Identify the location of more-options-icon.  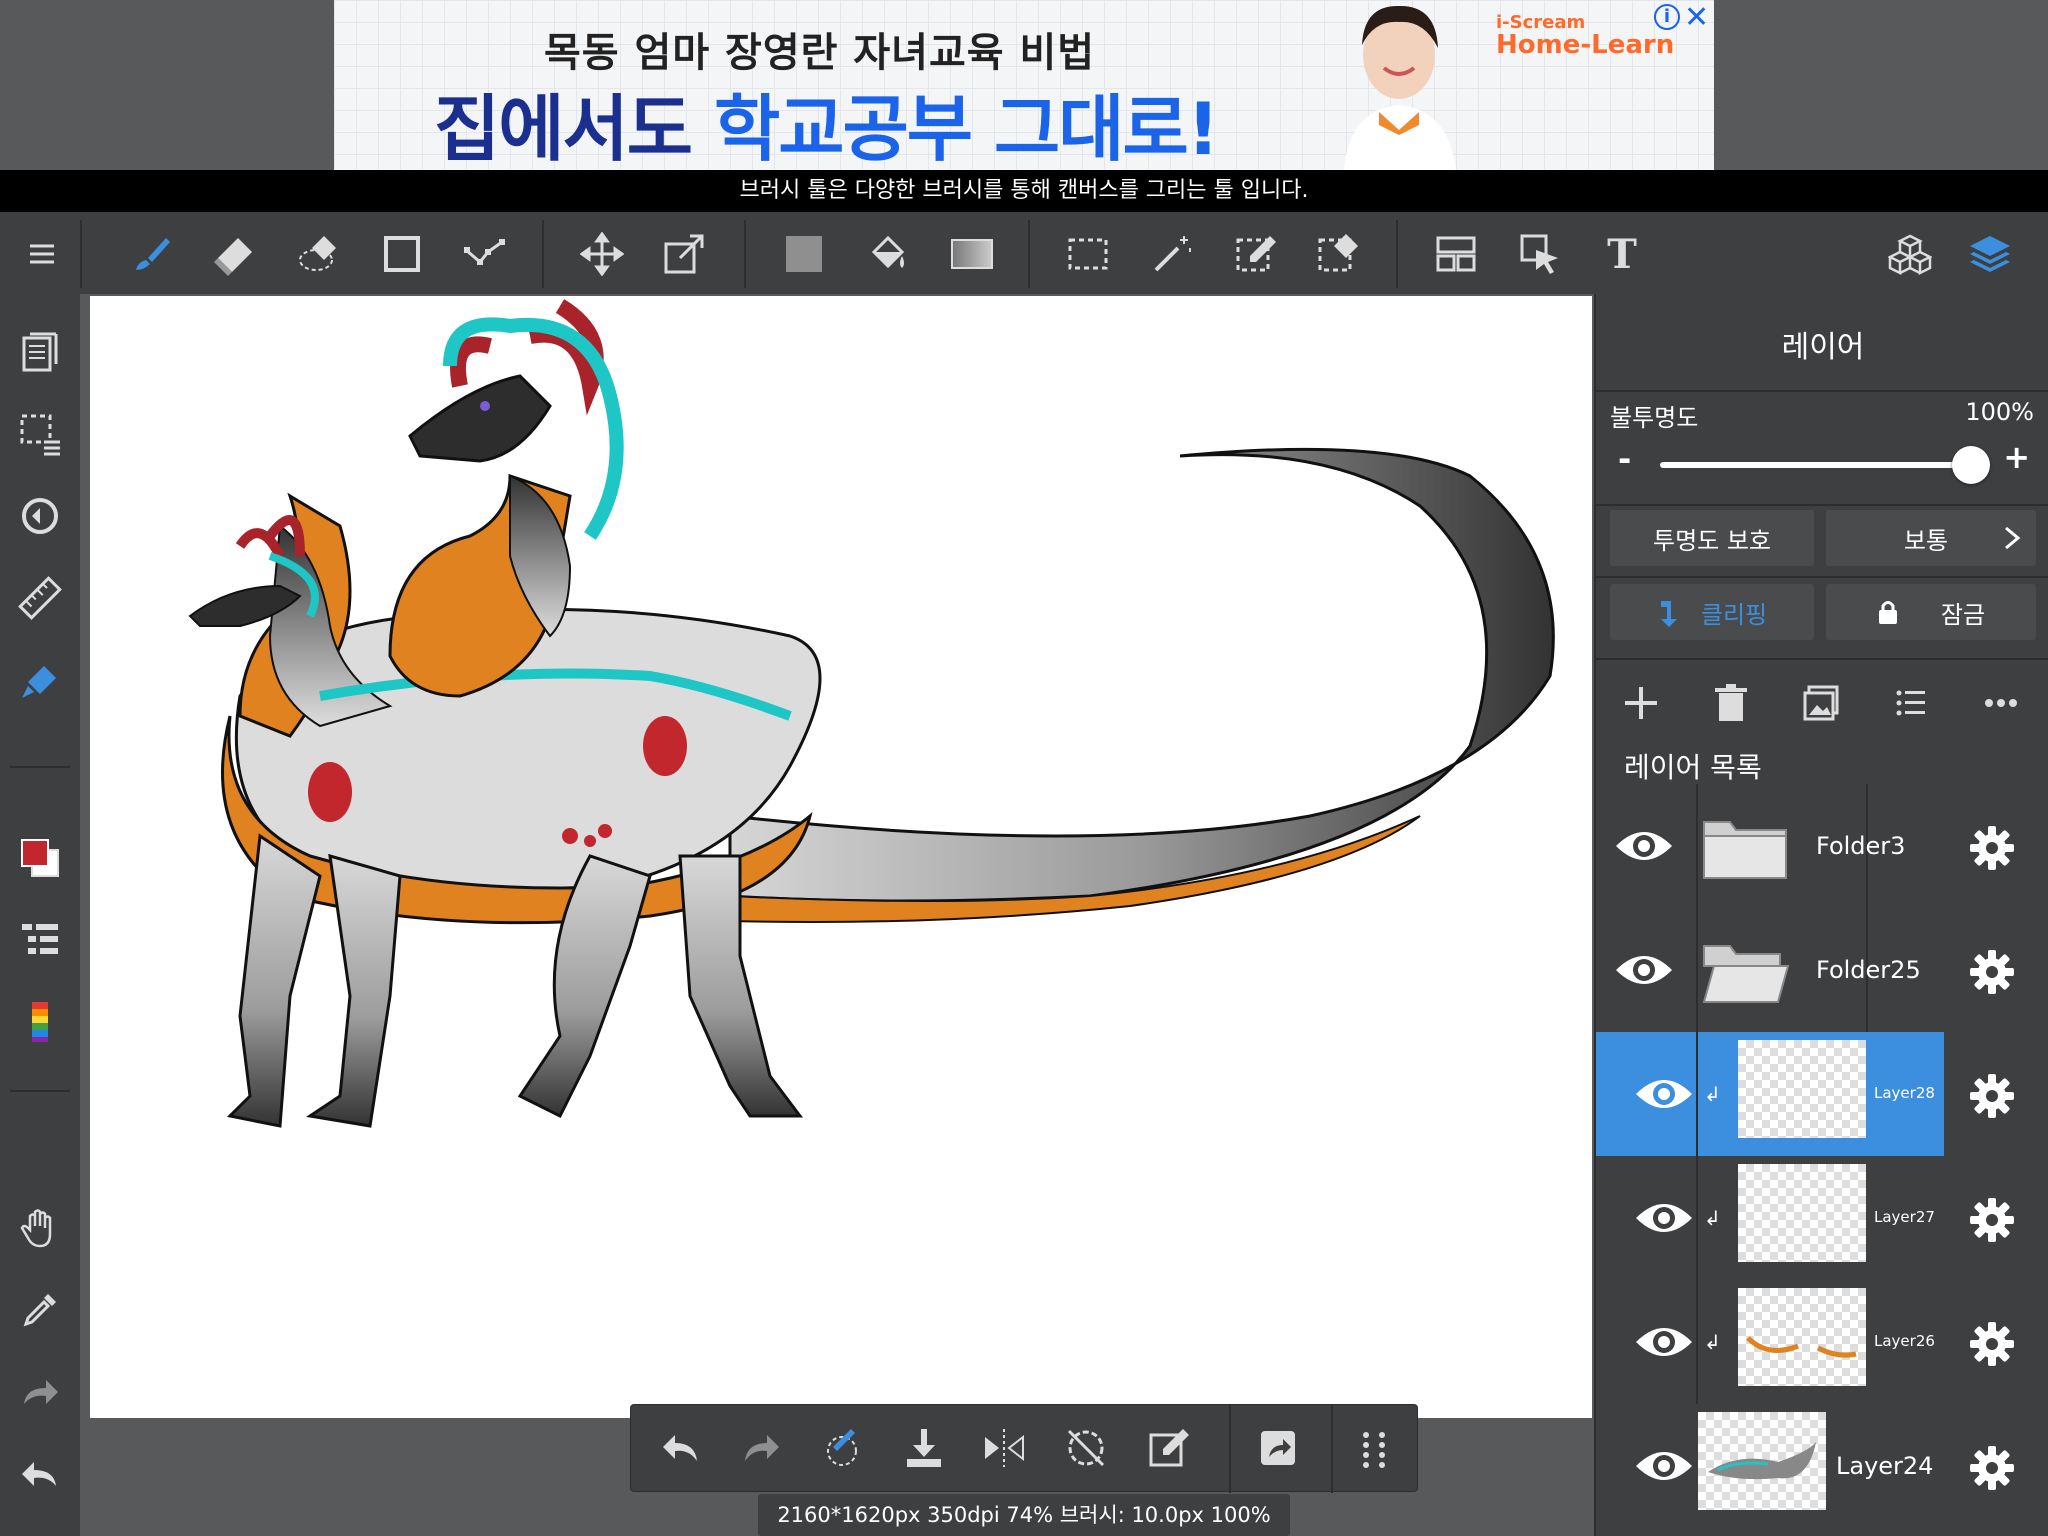
(2001, 703).